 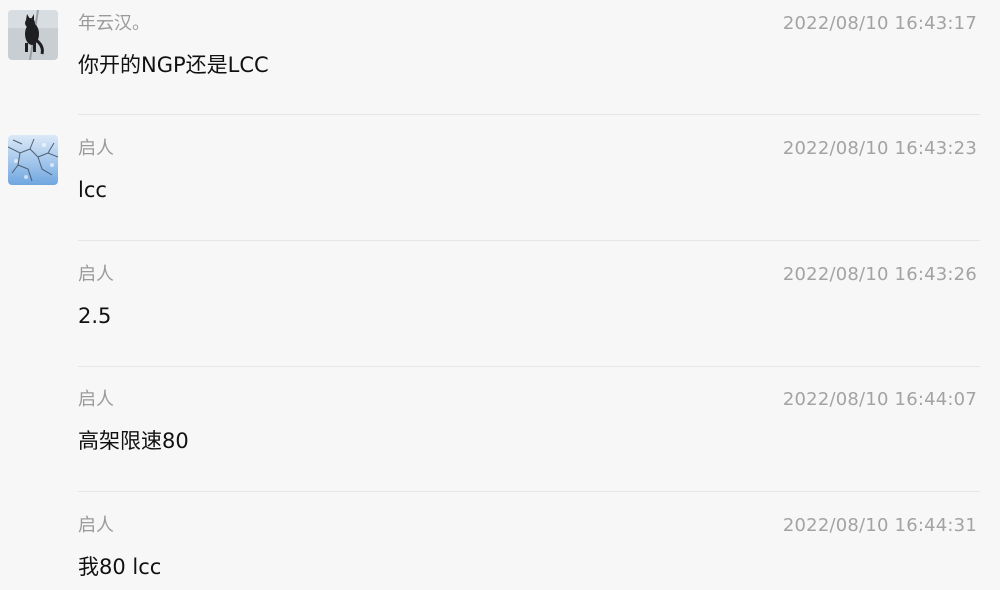 I want to click on message-timestamp: 2022/08/10 16:44:07, so click(x=879, y=399).